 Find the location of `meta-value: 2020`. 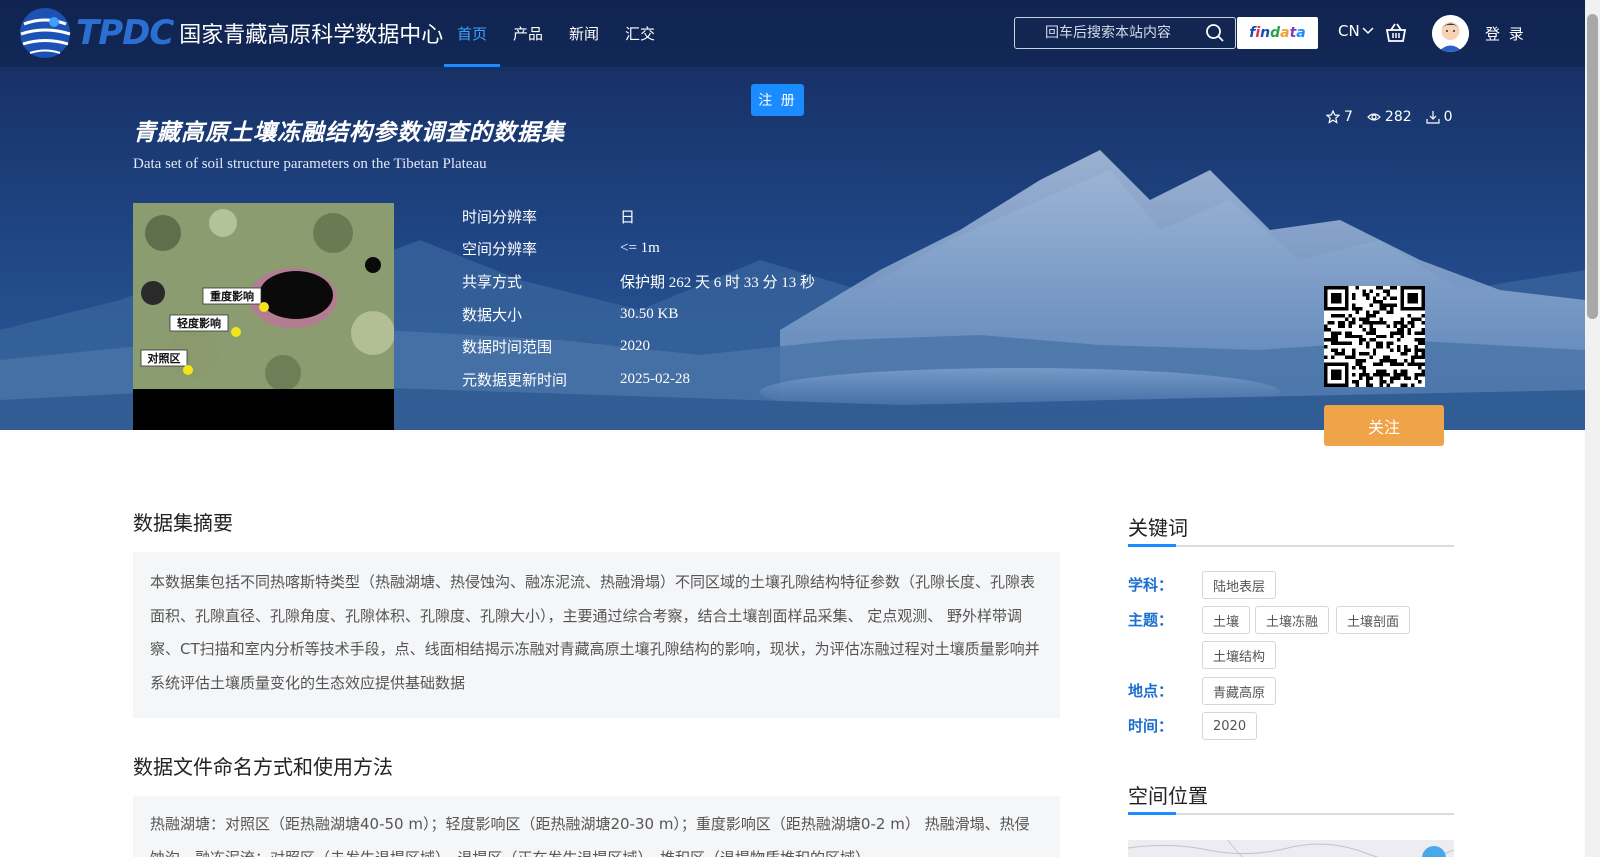

meta-value: 2020 is located at coordinates (635, 346).